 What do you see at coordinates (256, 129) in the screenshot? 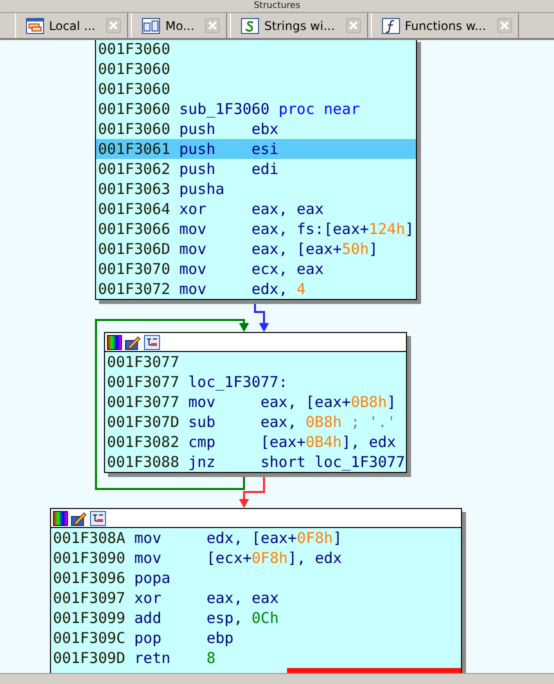
I see `code-line: 001F3060 push ebx` at bounding box center [256, 129].